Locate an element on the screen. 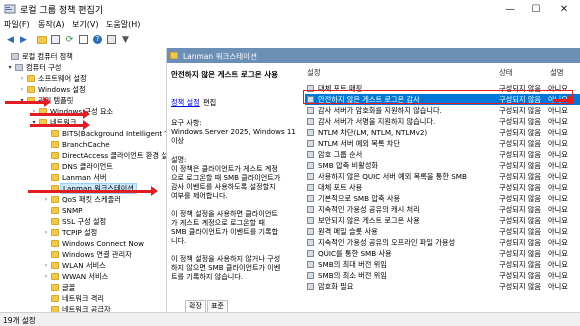 This screenshot has height=326, width=580. list-item: SMB의 최대 버전 위임 구성되지 않음 아니요 is located at coordinates (442, 264).